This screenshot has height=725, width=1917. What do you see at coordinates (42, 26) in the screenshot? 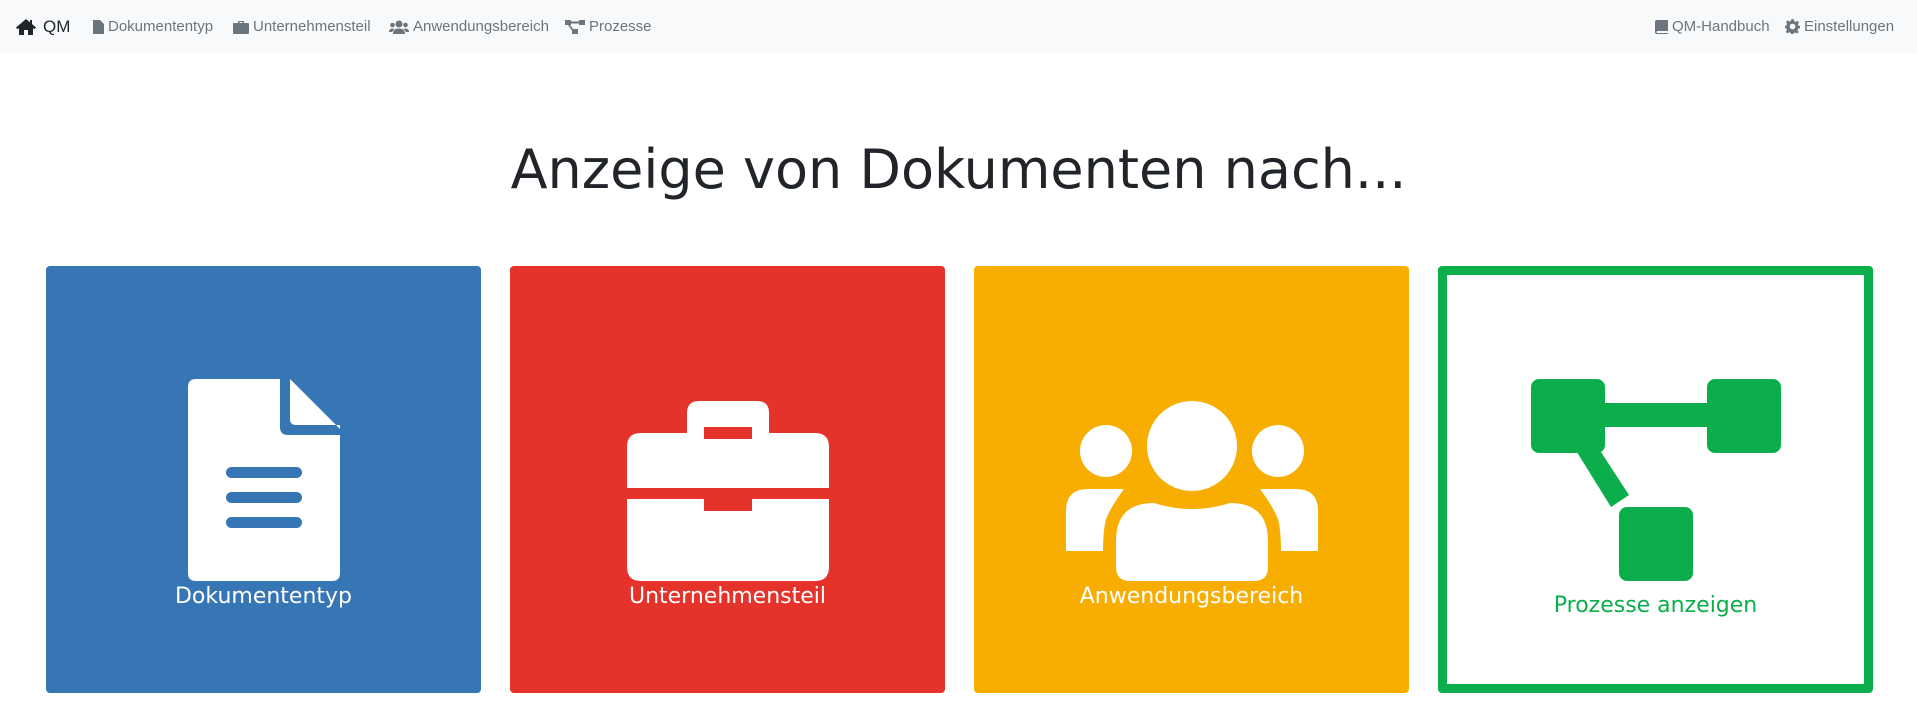
I see `brand-link: QM` at bounding box center [42, 26].